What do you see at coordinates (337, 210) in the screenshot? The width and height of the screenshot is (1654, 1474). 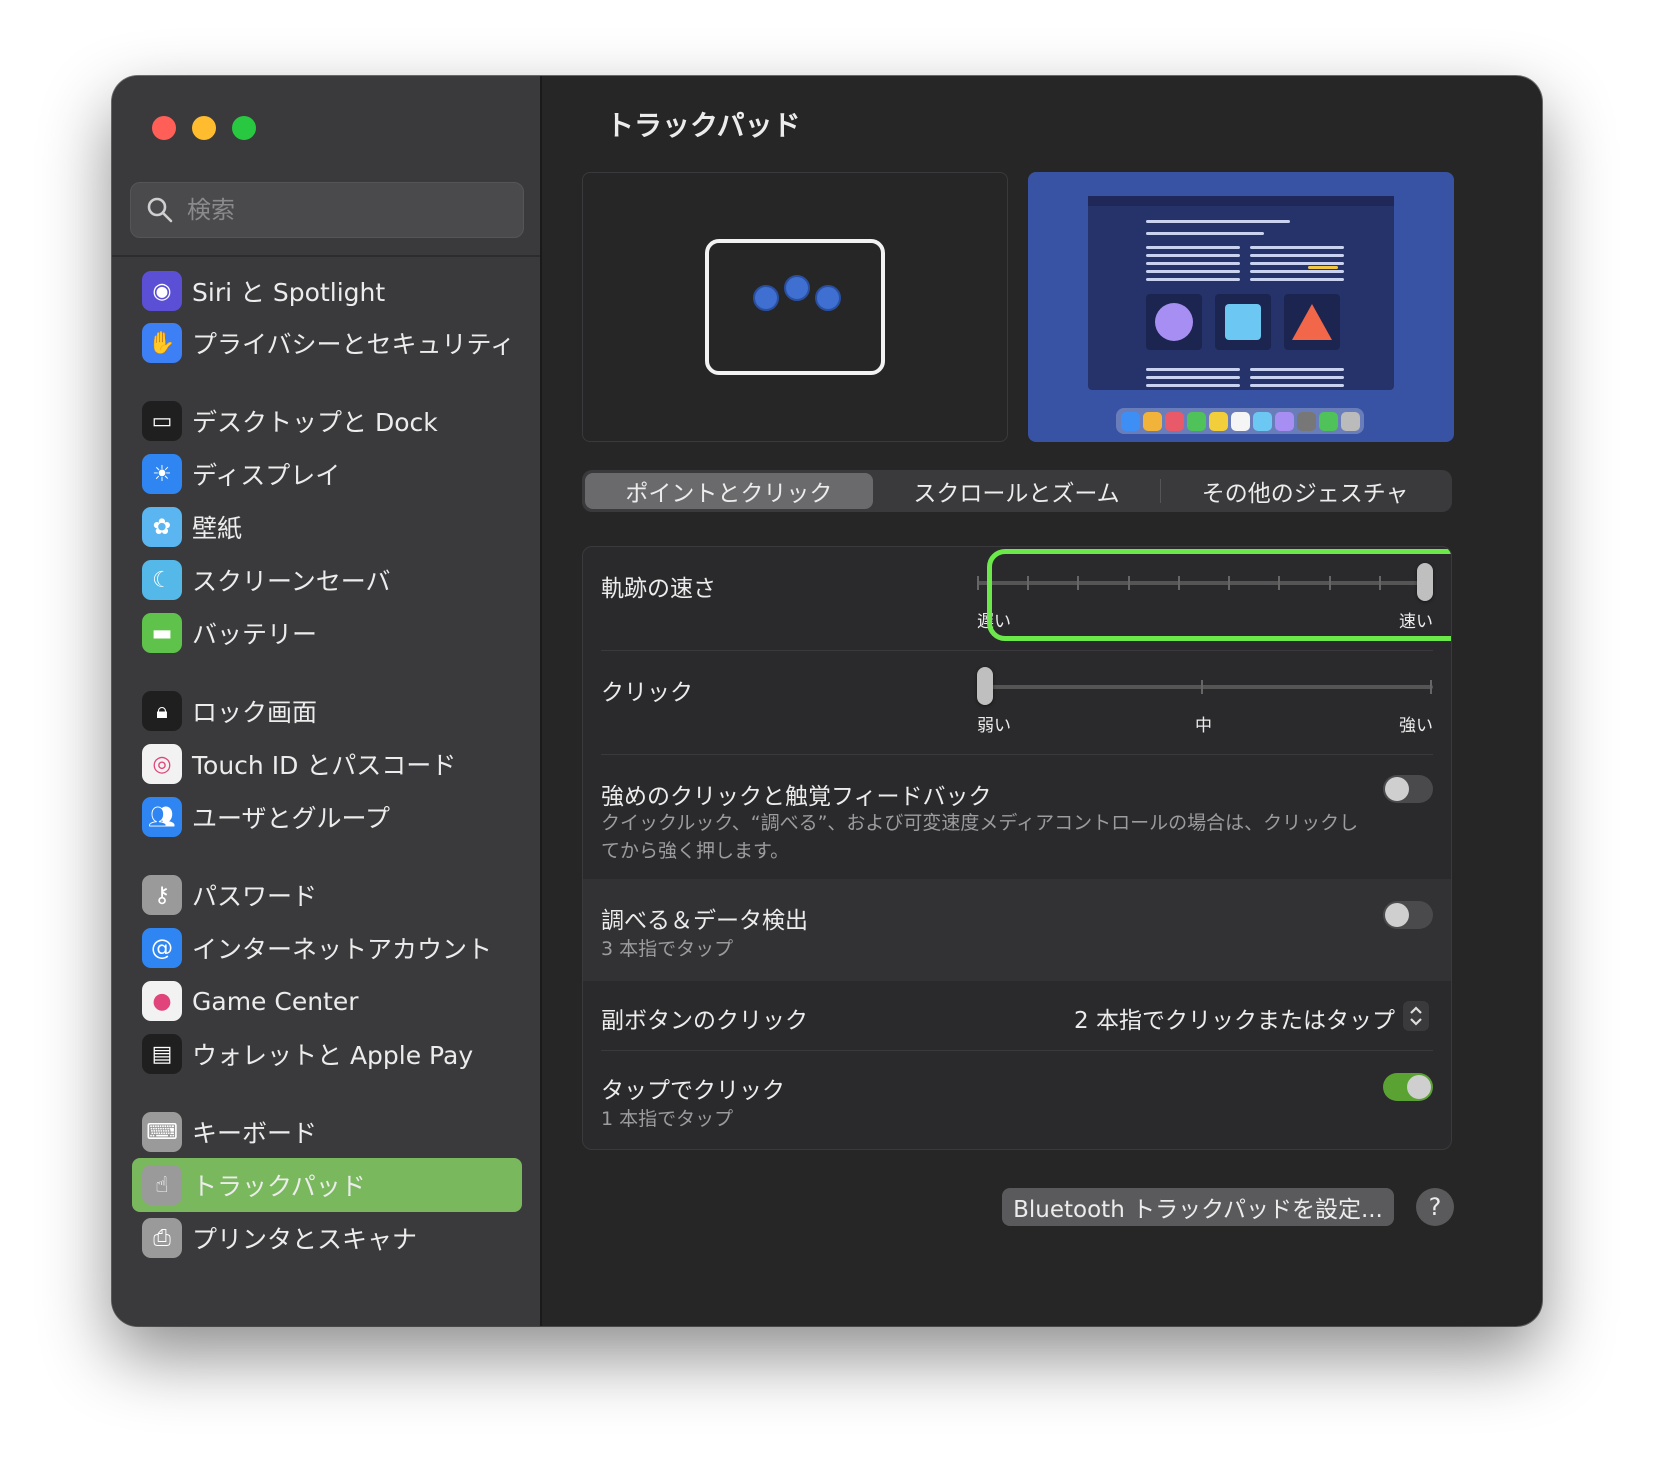 I see `search-input` at bounding box center [337, 210].